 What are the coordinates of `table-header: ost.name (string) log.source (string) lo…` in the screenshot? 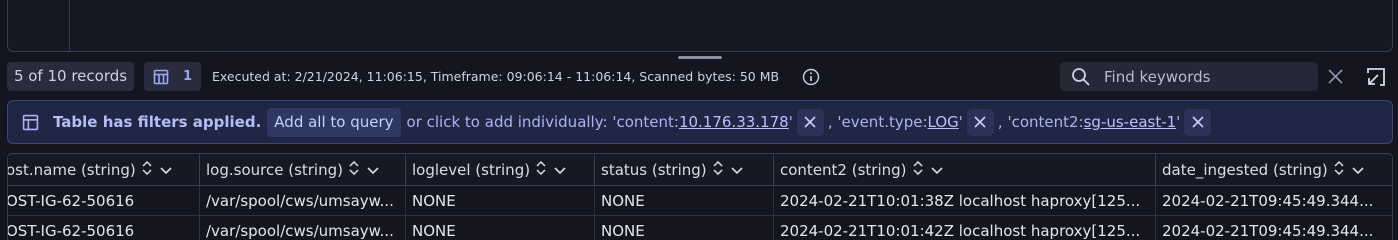 It's located at (700, 170).